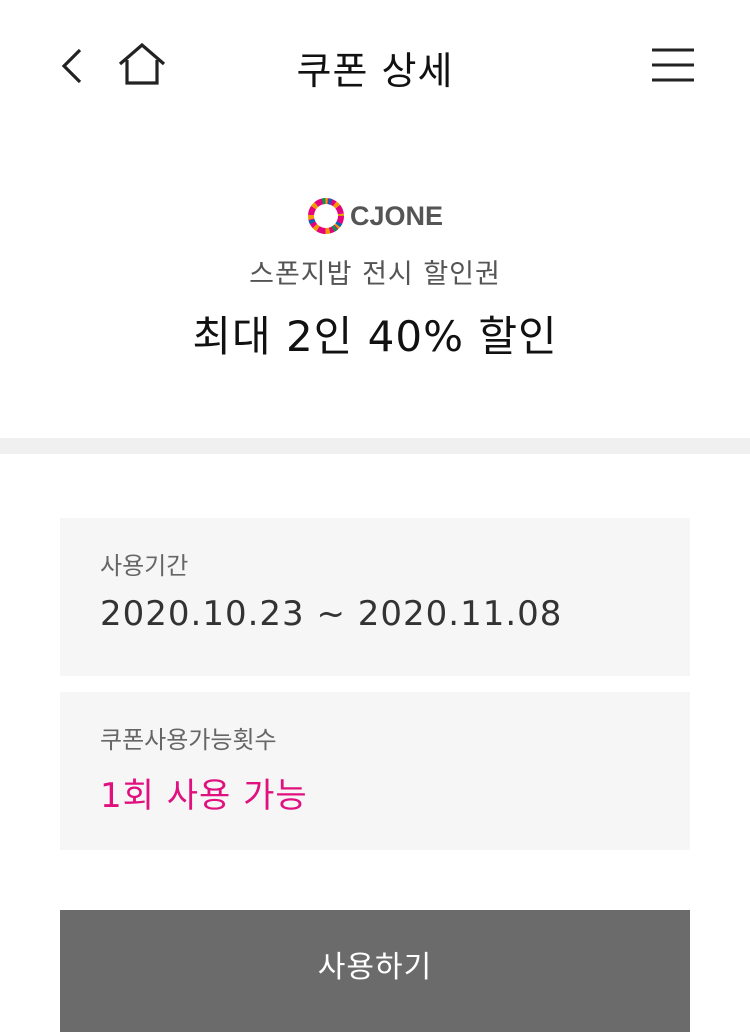  I want to click on period-box: 사용기간 2020.10.23 ~ 2020.11.08, so click(375, 597).